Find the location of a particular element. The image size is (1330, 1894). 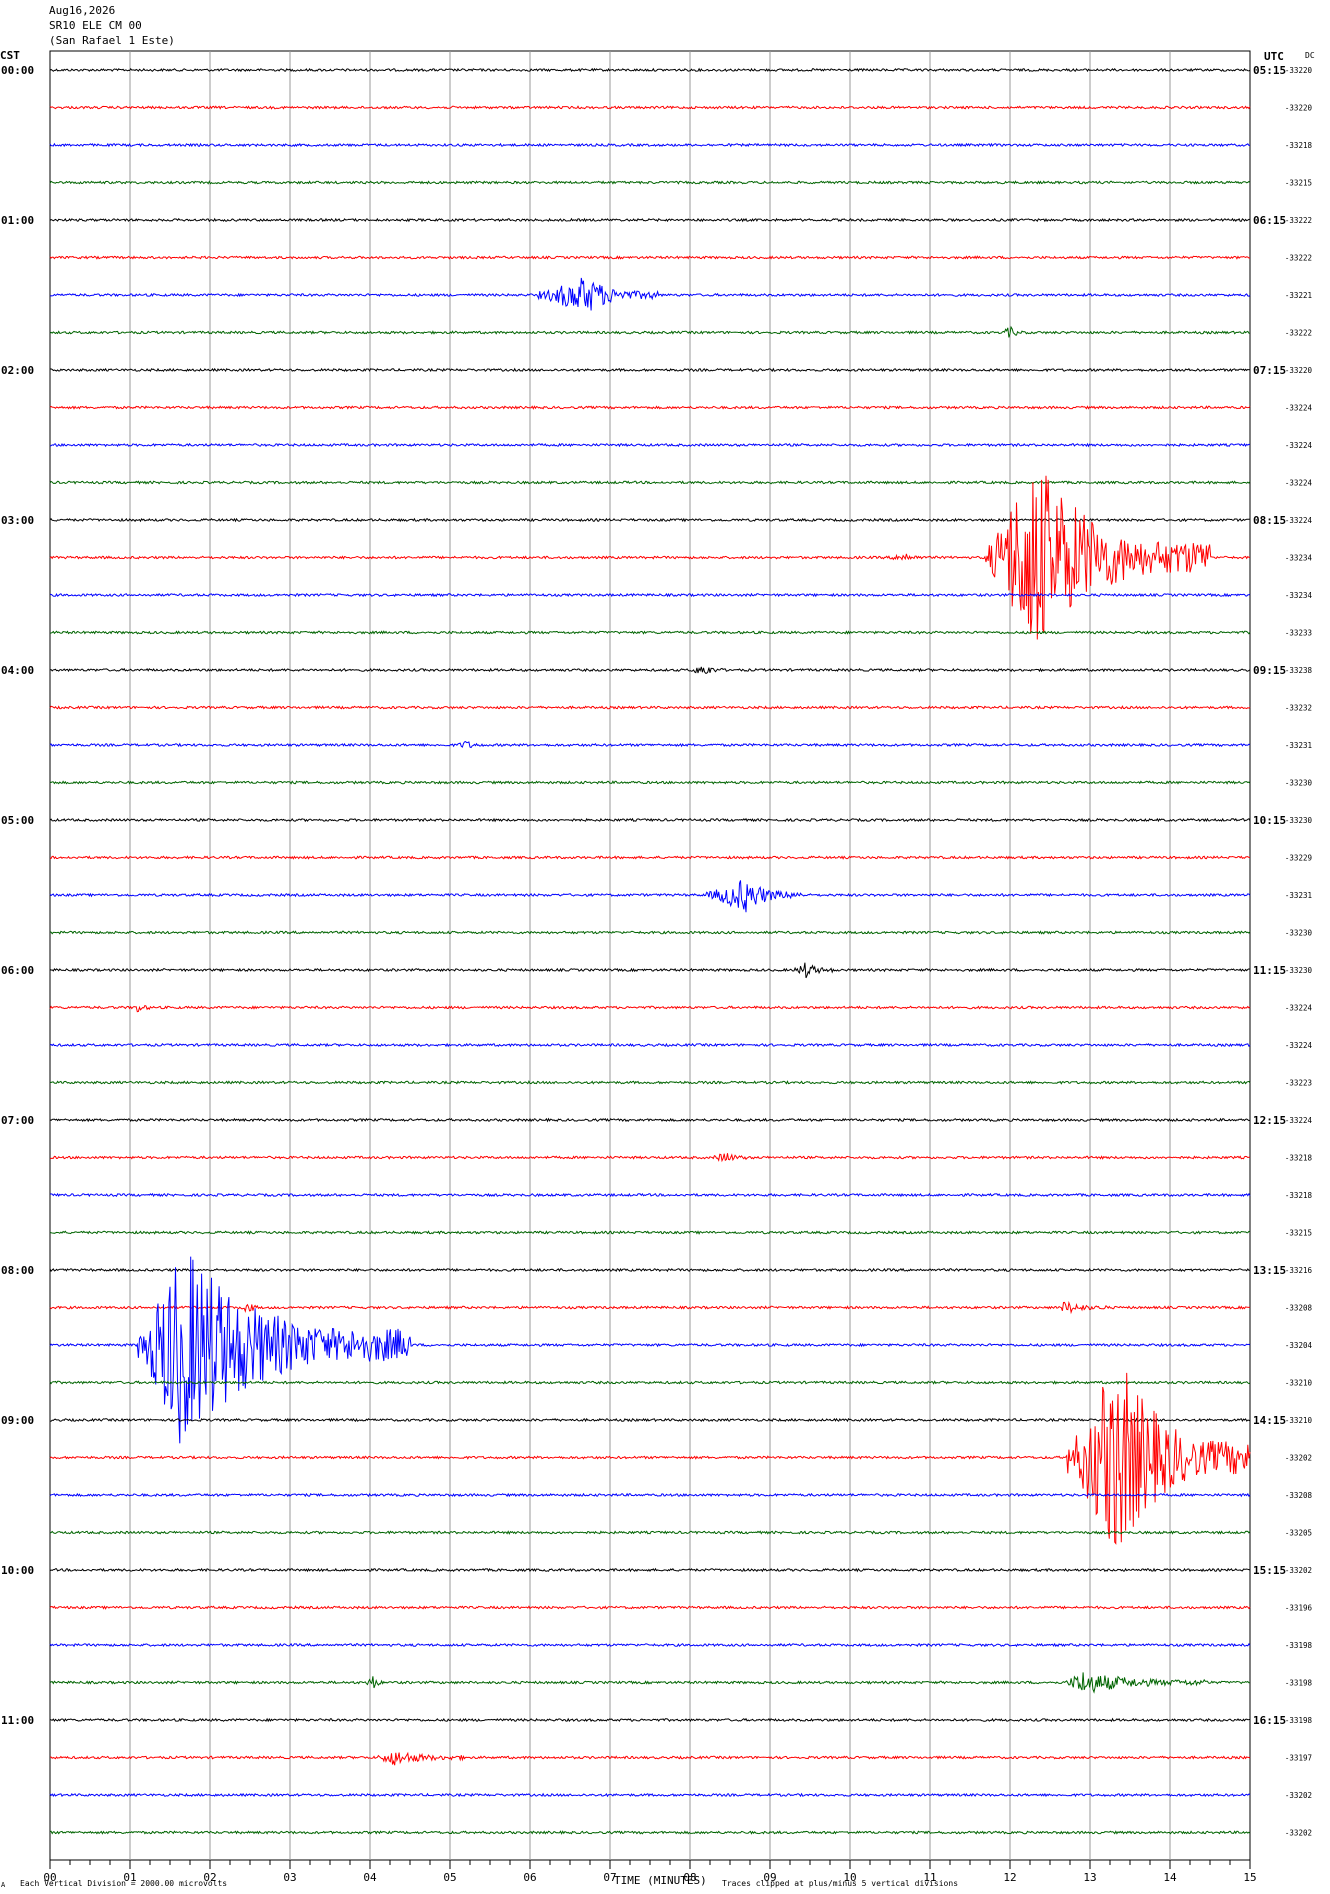

utc-hour-label: 10:15 is located at coordinates (1269, 820).